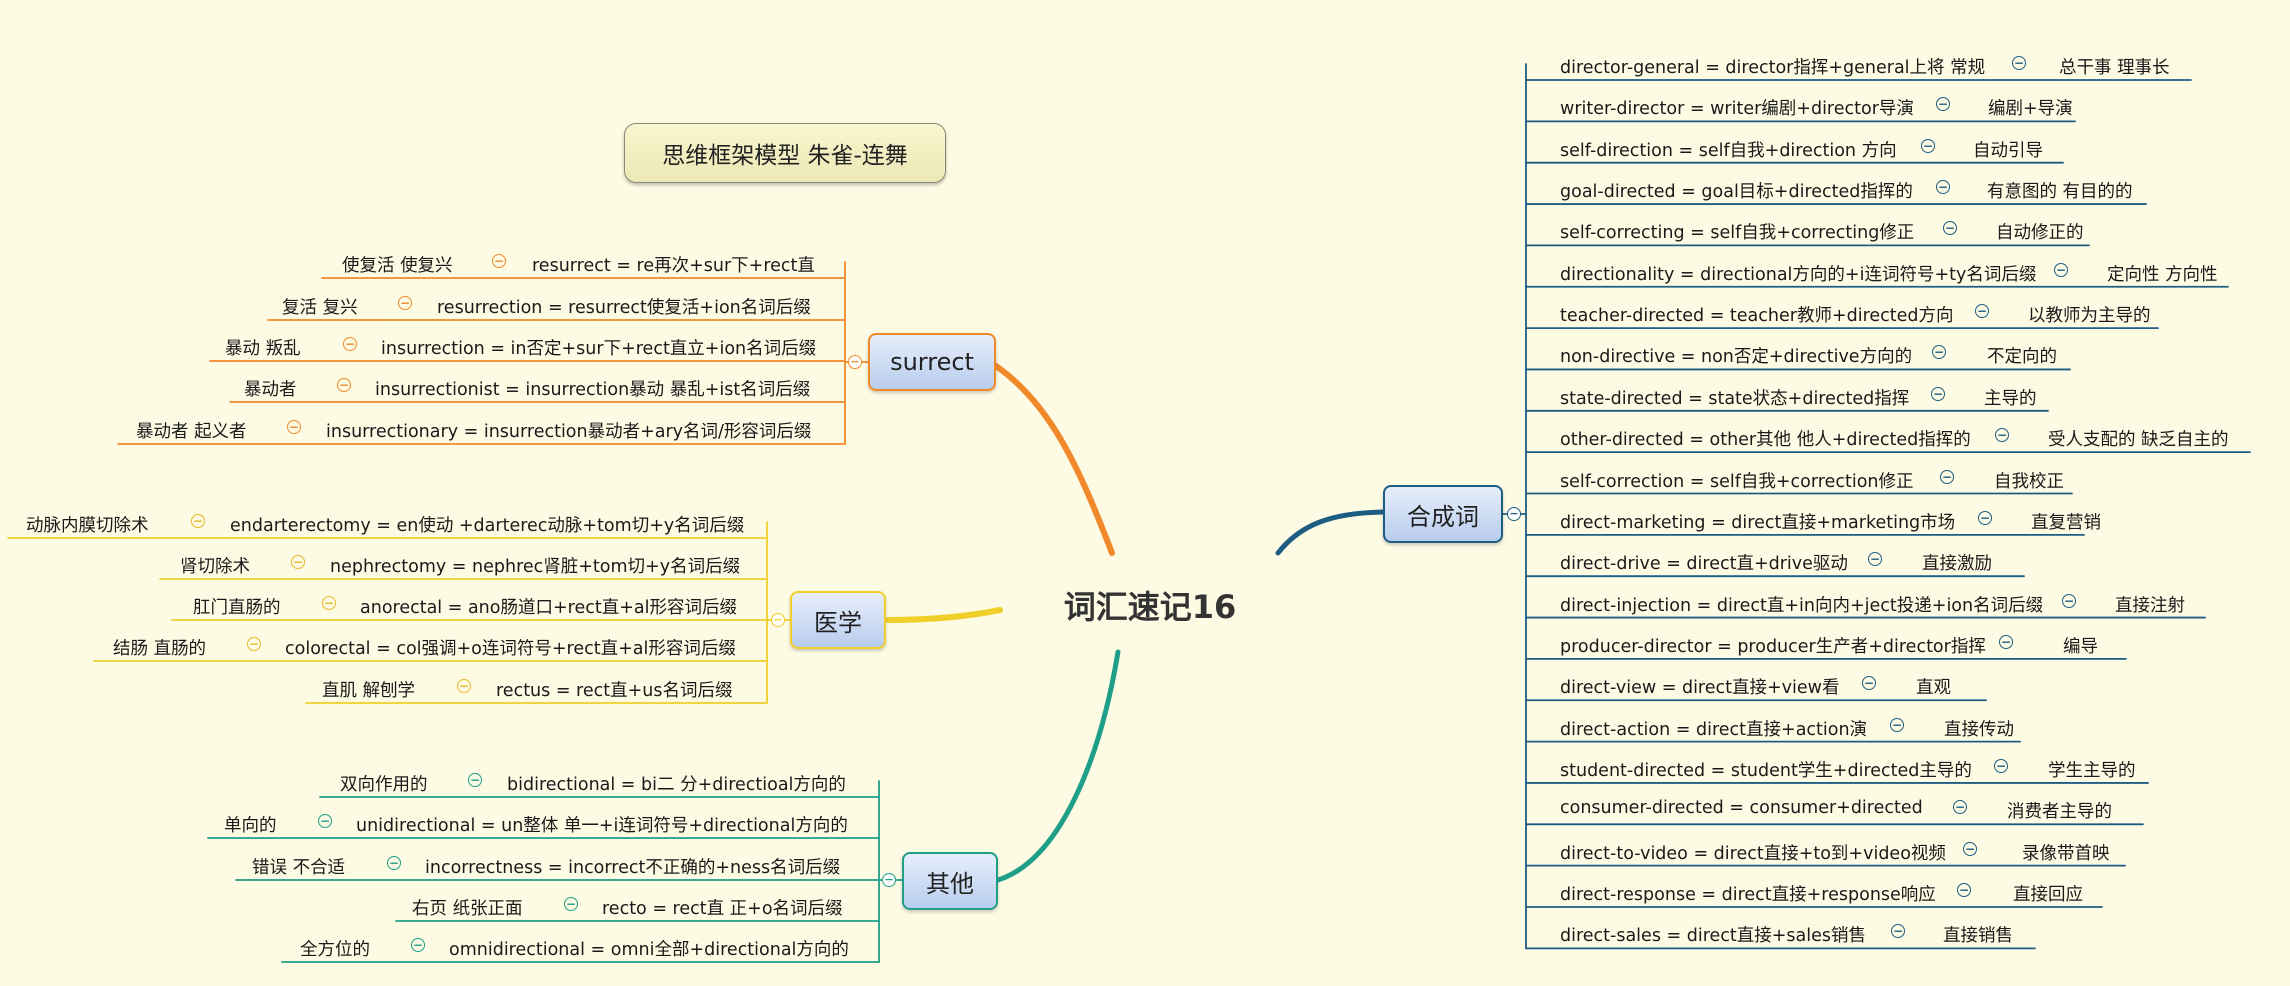 This screenshot has width=2290, height=986. Describe the element at coordinates (1736, 357) in the screenshot. I see `leaf-formula: non-directive = non否定+directive方向的` at that location.